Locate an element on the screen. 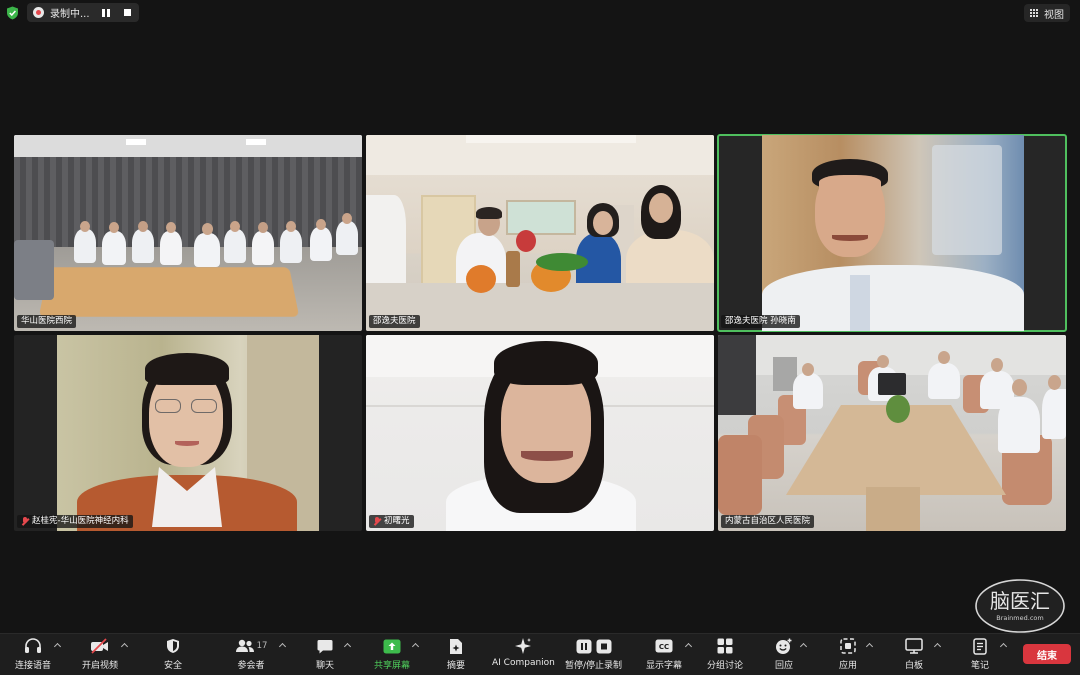 The width and height of the screenshot is (1080, 675). summary-button: 摘要 is located at coordinates (456, 655).